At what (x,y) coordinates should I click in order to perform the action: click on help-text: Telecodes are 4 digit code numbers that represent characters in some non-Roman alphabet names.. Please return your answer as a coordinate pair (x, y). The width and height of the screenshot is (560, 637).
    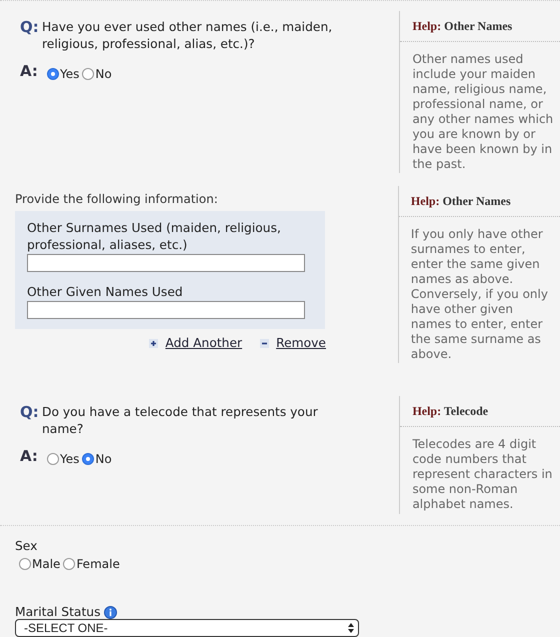
    Looking at the image, I should click on (482, 474).